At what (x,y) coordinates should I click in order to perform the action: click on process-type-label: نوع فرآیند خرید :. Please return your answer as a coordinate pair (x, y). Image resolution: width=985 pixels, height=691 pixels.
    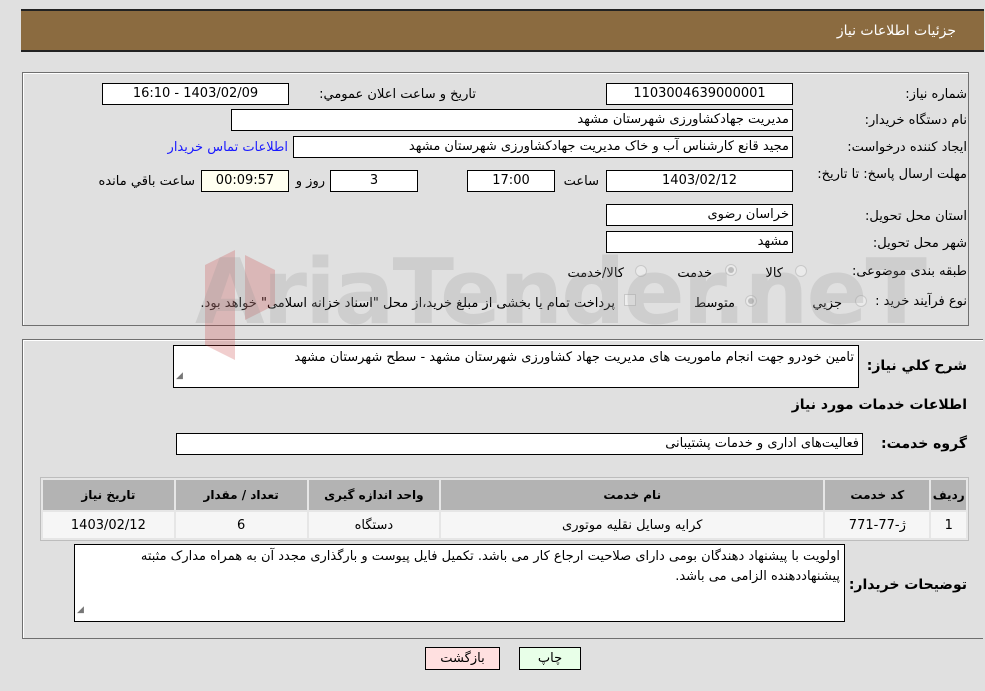
    Looking at the image, I should click on (921, 301).